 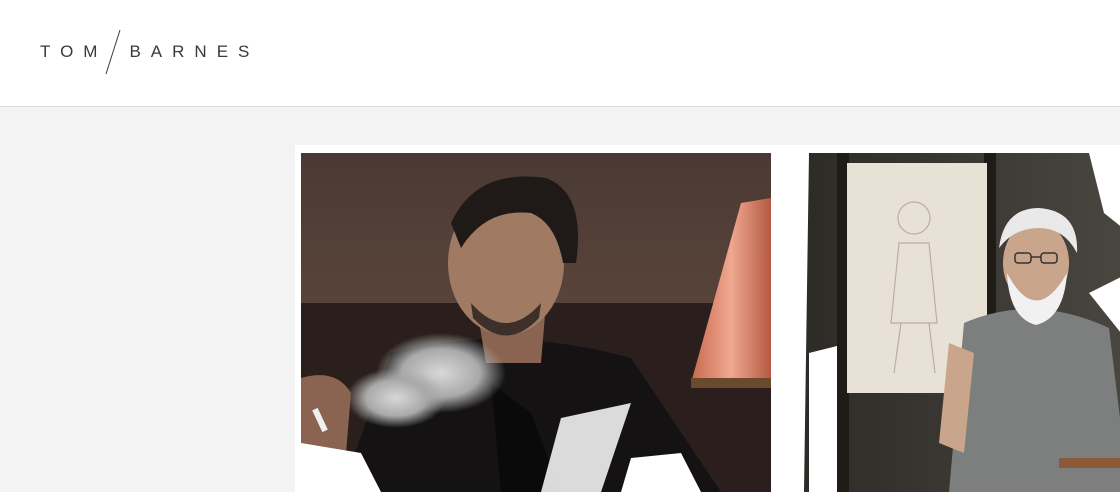 I want to click on logo-first-name: TOM, so click(x=74, y=51).